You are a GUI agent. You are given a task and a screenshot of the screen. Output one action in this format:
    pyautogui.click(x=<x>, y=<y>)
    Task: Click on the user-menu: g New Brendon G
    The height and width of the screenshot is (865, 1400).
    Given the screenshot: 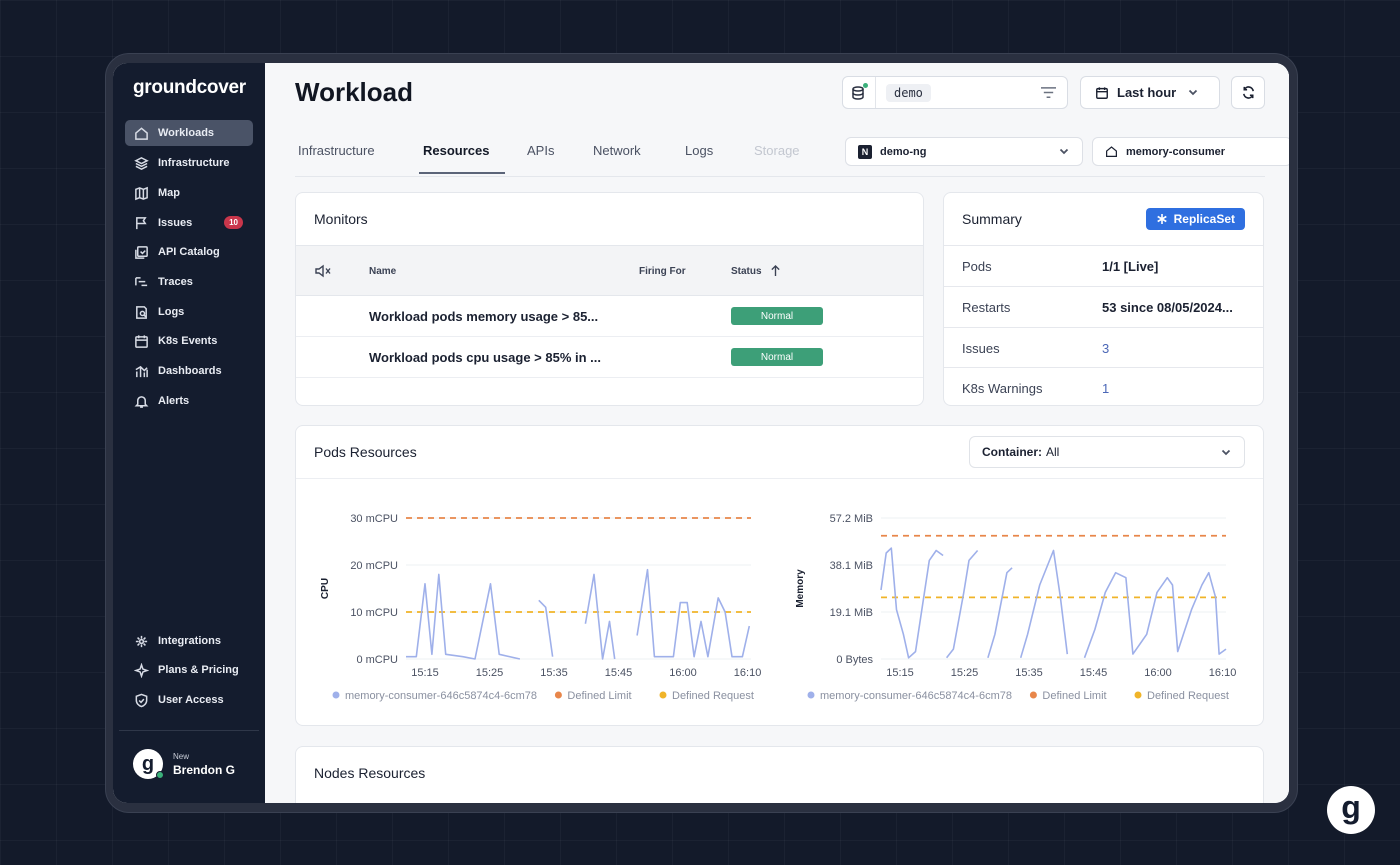 What is the action you would take?
    pyautogui.click(x=184, y=764)
    